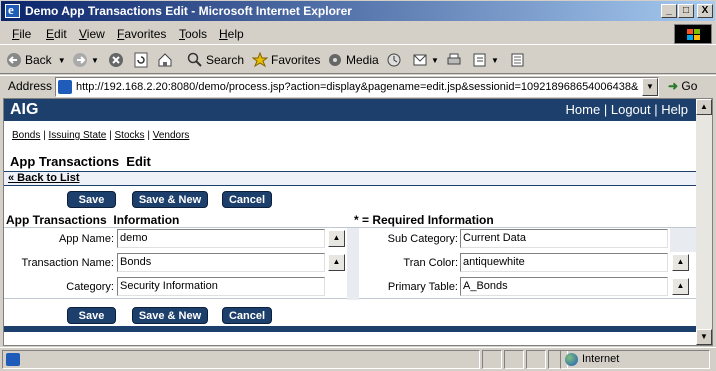  What do you see at coordinates (296, 60) in the screenshot?
I see `favorites-label: Favorites` at bounding box center [296, 60].